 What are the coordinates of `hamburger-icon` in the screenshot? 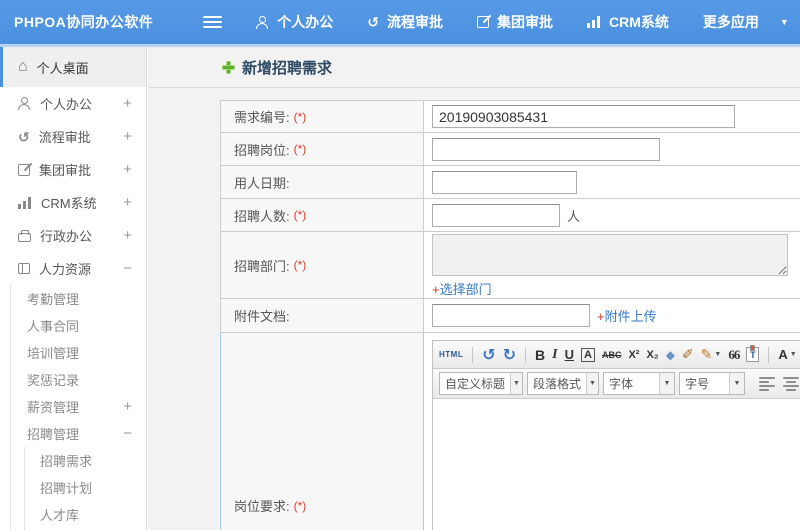 It's located at (213, 22).